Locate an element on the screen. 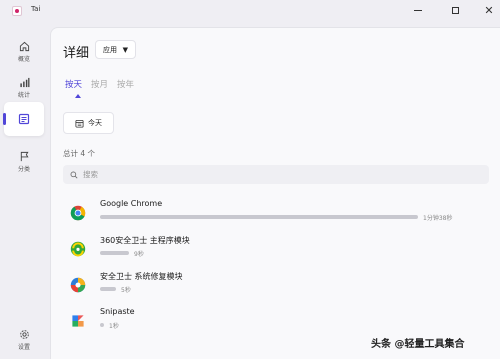 The height and width of the screenshot is (359, 500). app-type-select-value: 应用 is located at coordinates (110, 49).